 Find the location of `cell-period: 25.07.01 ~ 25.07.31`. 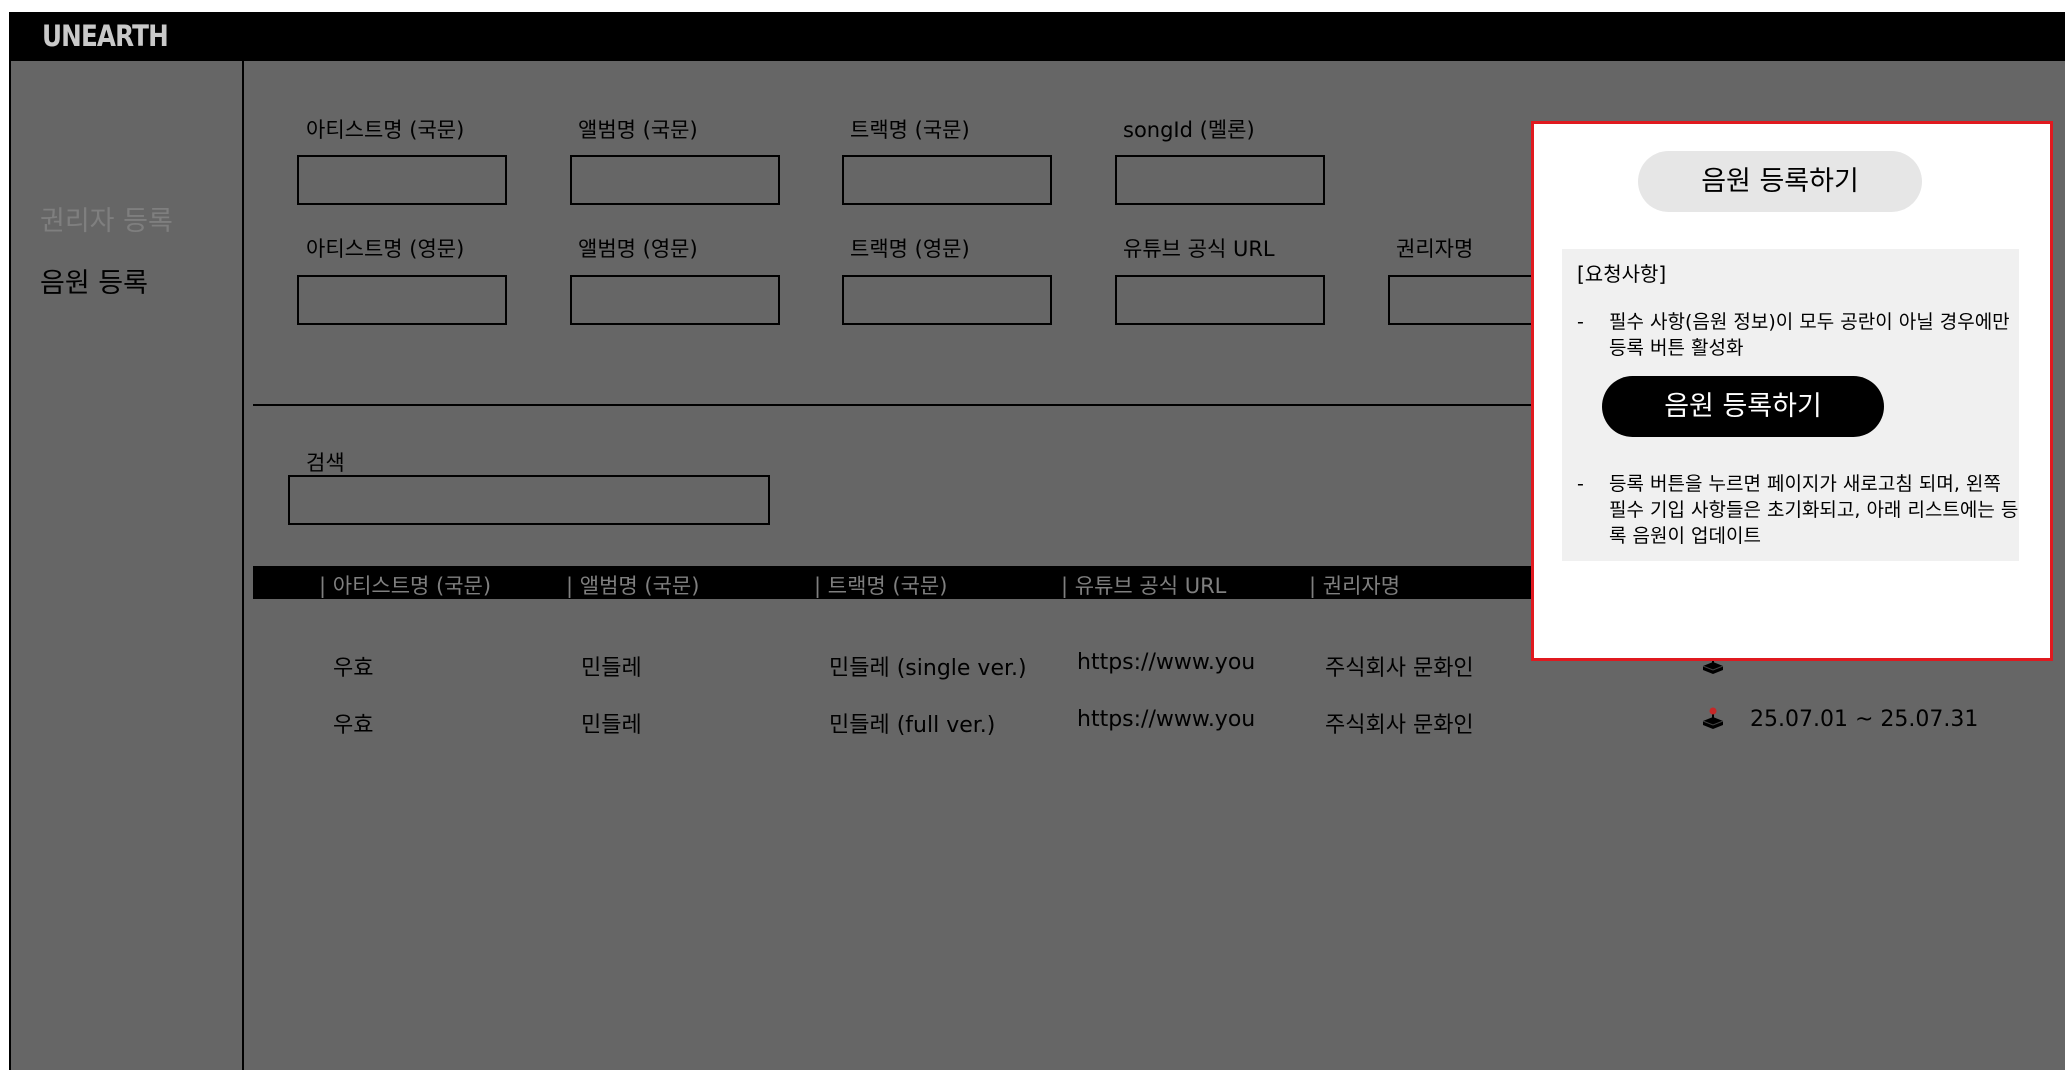

cell-period: 25.07.01 ~ 25.07.31 is located at coordinates (1864, 719).